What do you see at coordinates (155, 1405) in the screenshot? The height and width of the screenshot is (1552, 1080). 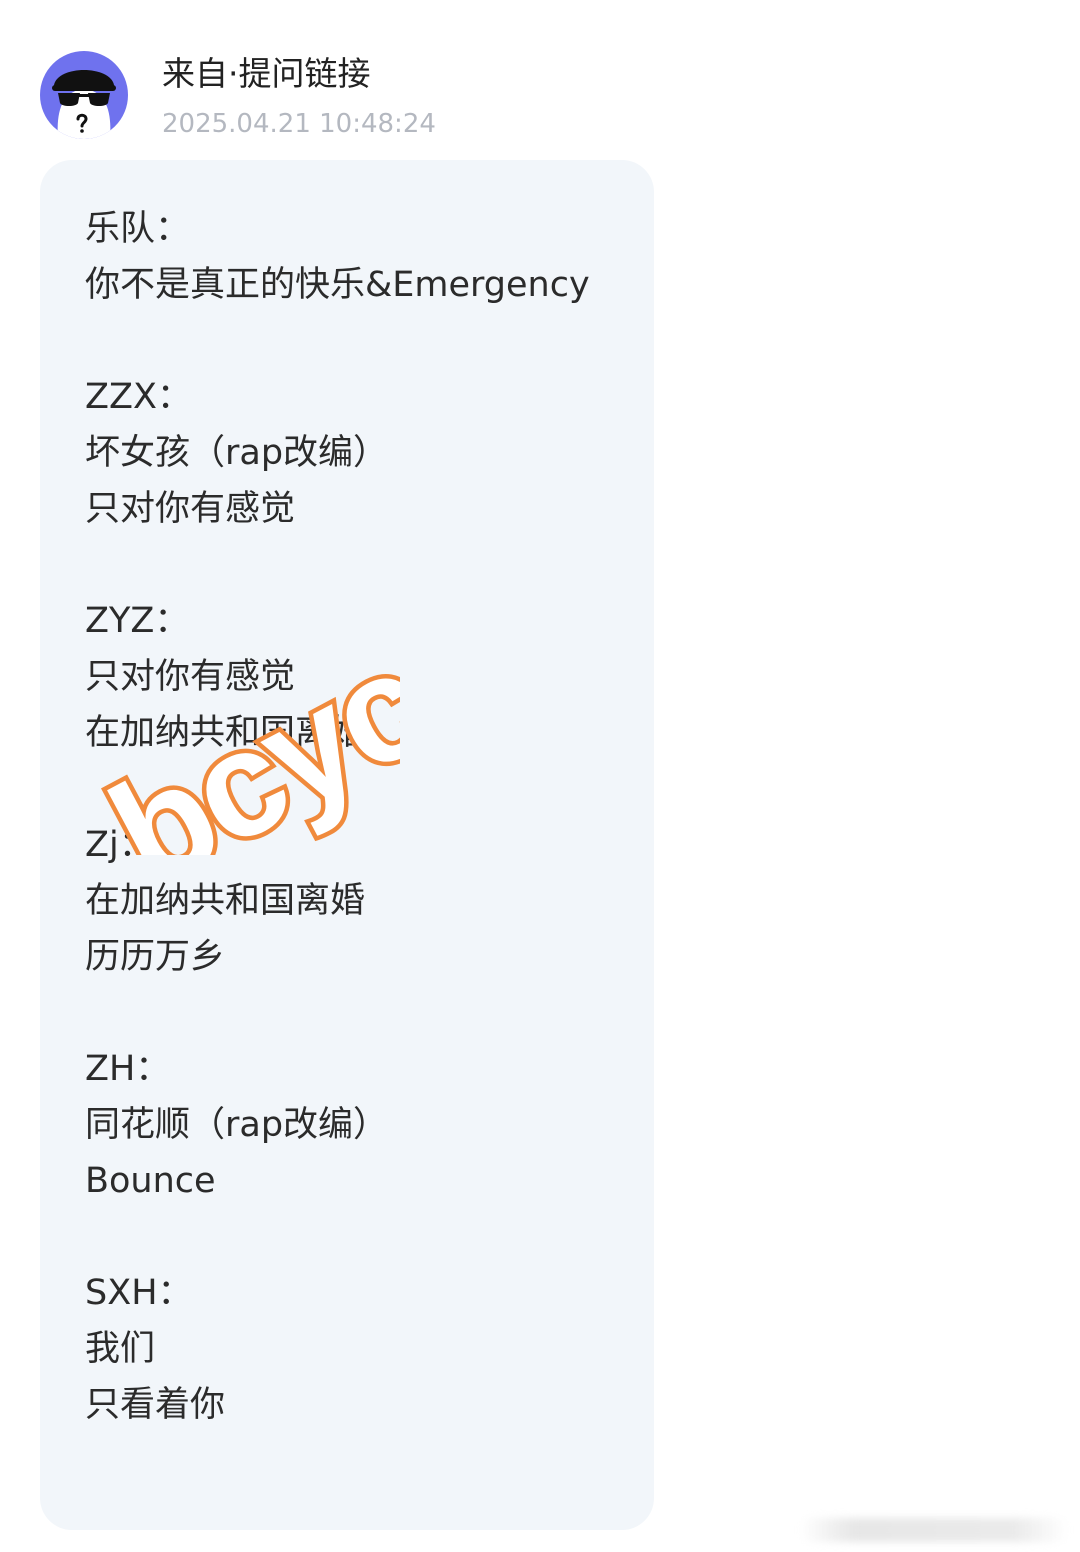 I see `message-line: 只看着你` at bounding box center [155, 1405].